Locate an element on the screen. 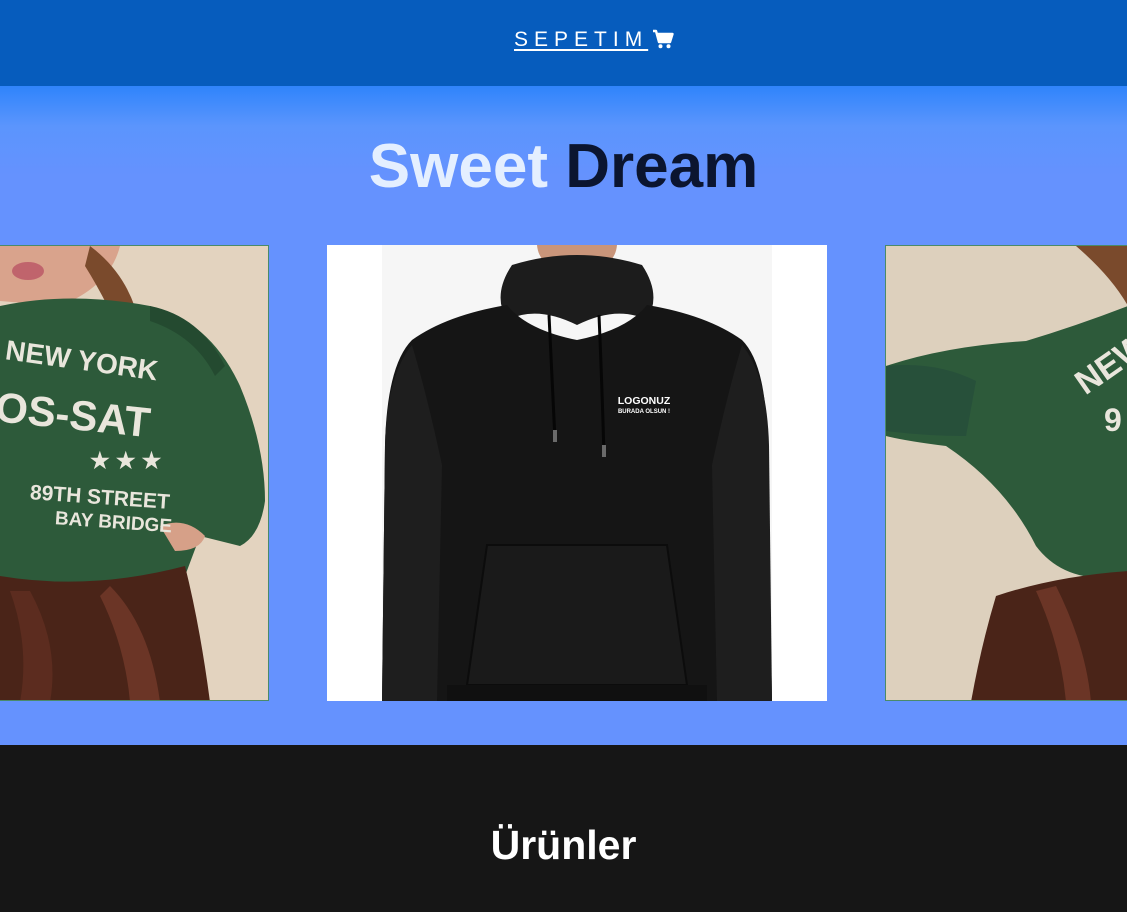 The height and width of the screenshot is (912, 1127). green-sweatshirt-back-image: NEW 9 is located at coordinates (1006, 473).